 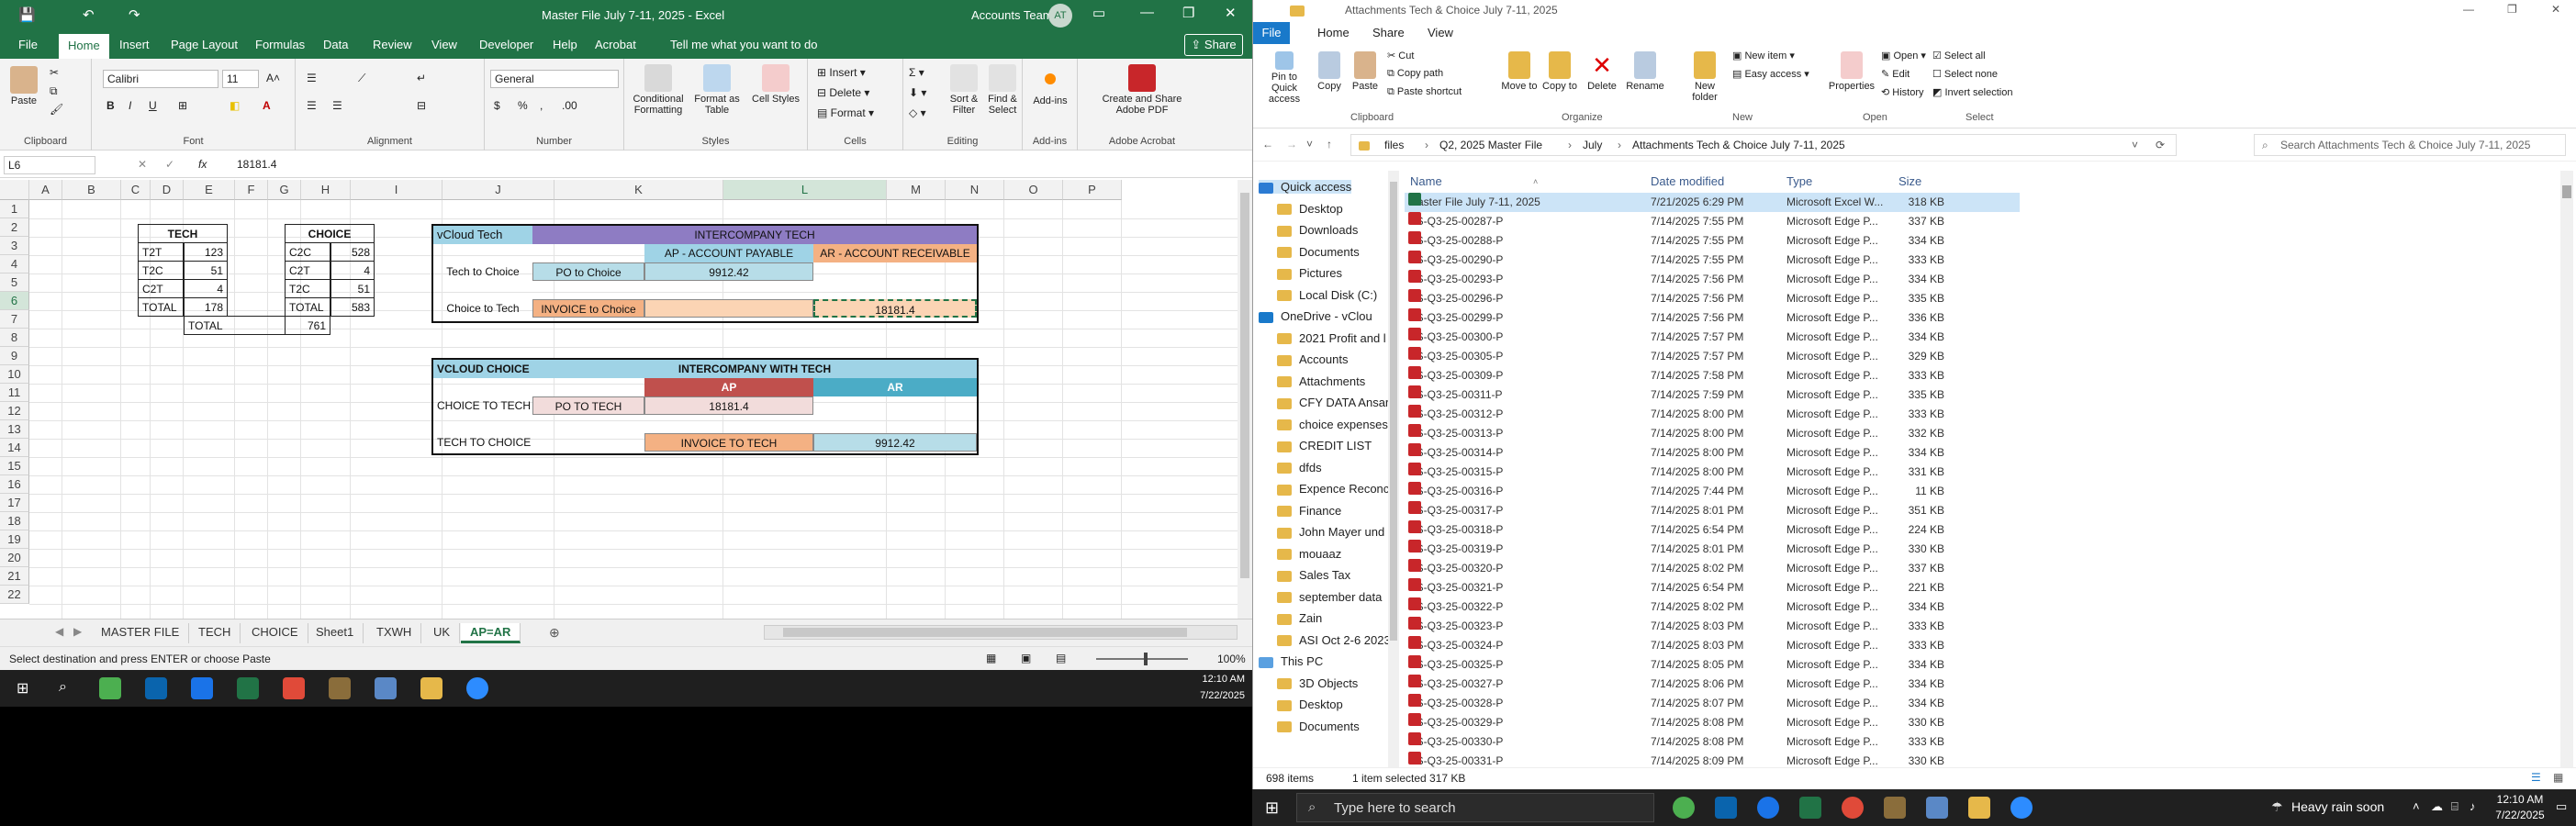 What do you see at coordinates (841, 72) in the screenshot?
I see `insert-cells-button: ⊞ Insert ▾` at bounding box center [841, 72].